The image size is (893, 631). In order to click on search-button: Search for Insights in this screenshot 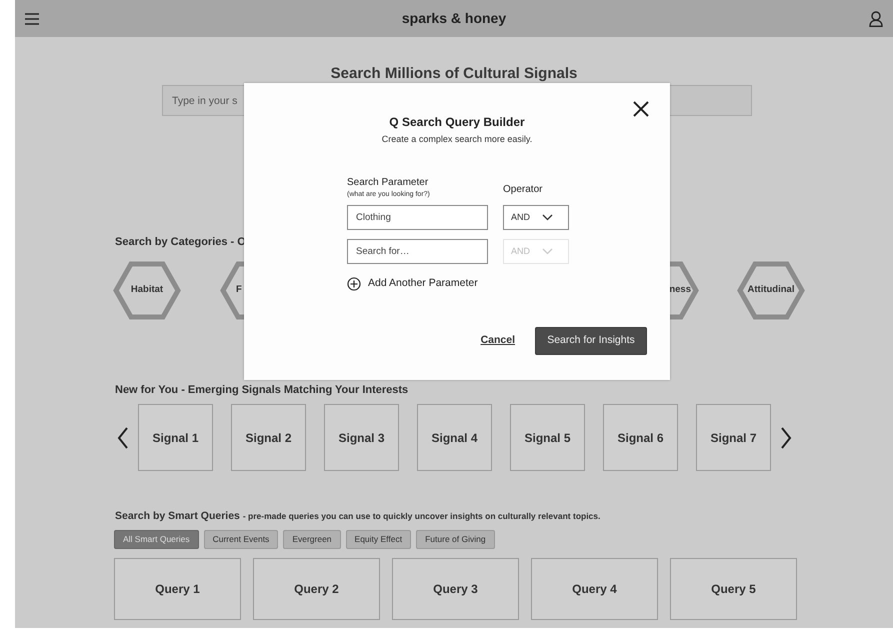, I will do `click(591, 341)`.